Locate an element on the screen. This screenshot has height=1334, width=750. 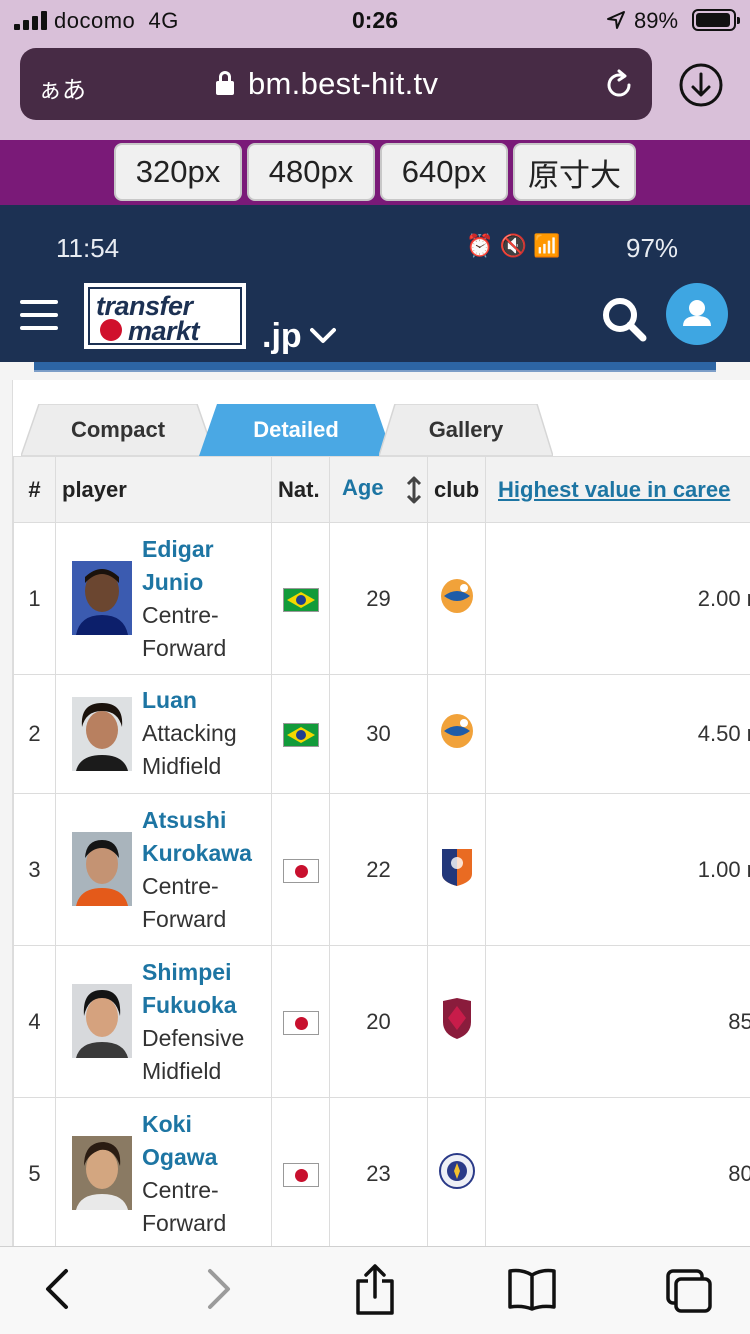
player-cell: Luan Attacking Midfield is located at coordinates (163, 734).